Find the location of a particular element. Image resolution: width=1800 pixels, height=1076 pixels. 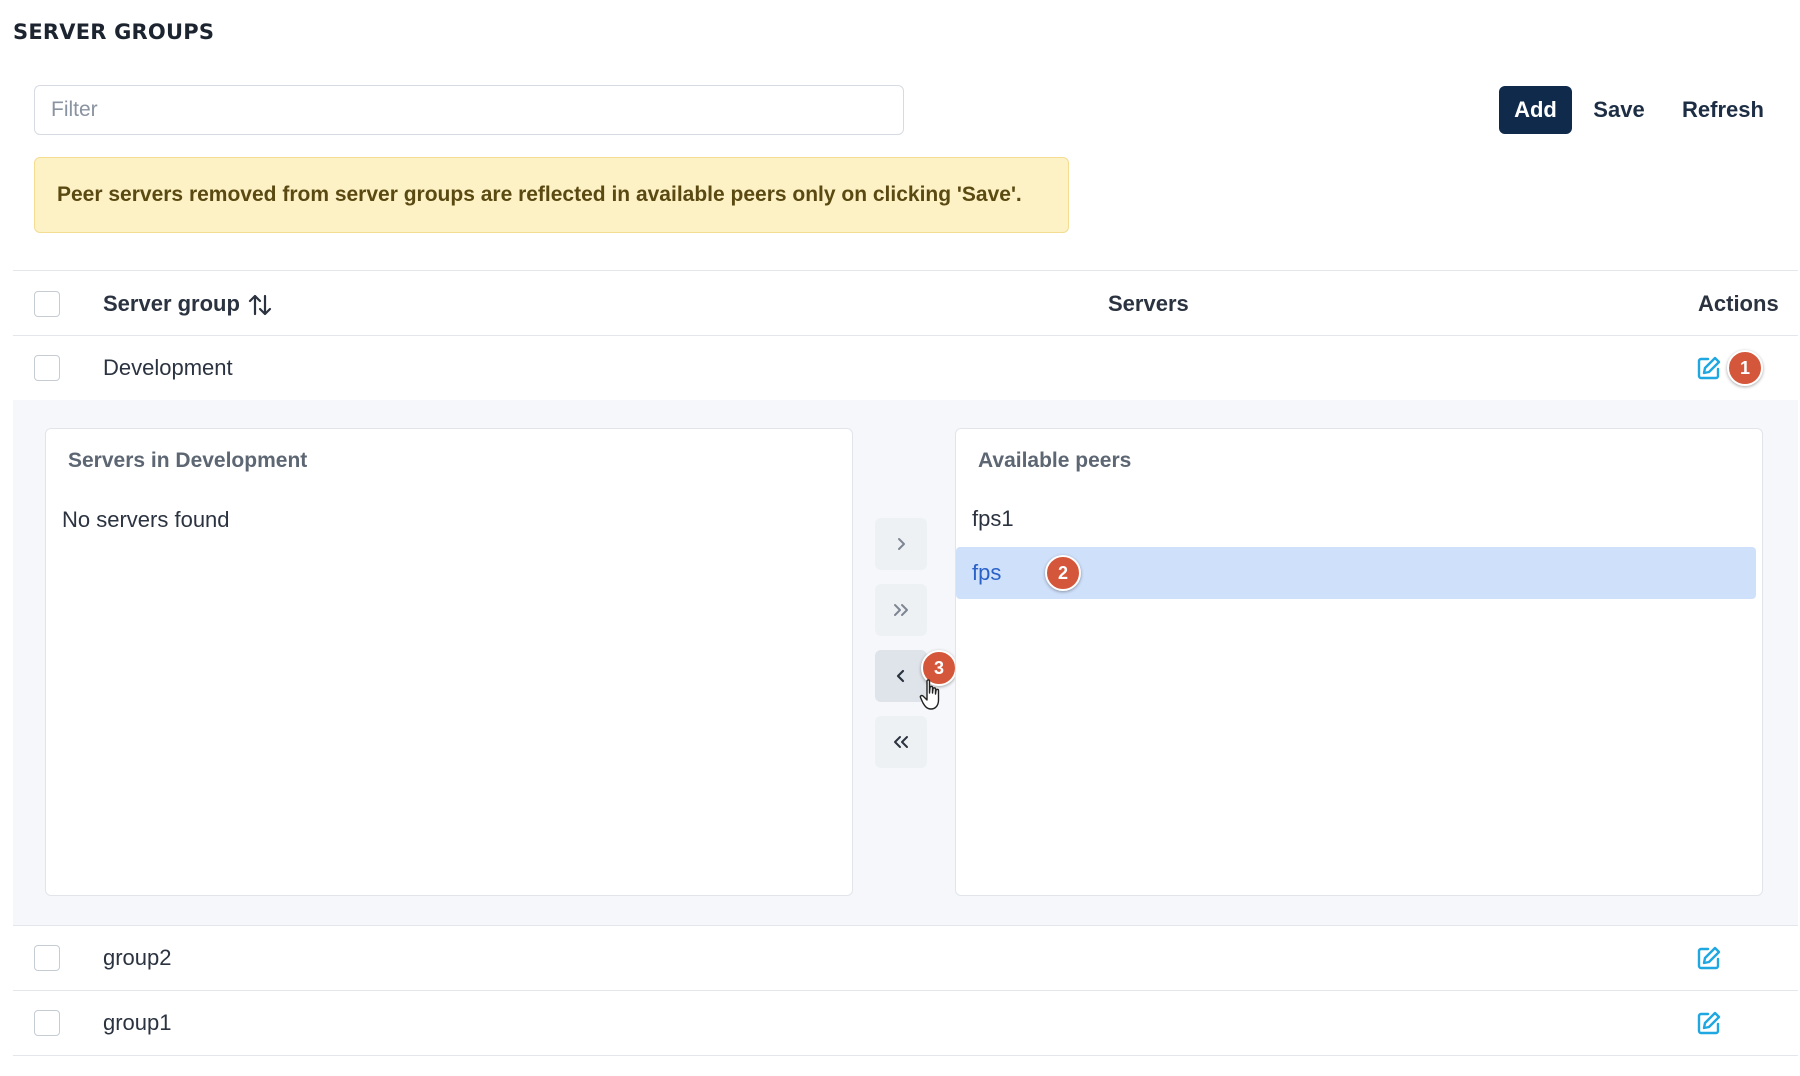

refresh-button: Refresh is located at coordinates (1723, 110).